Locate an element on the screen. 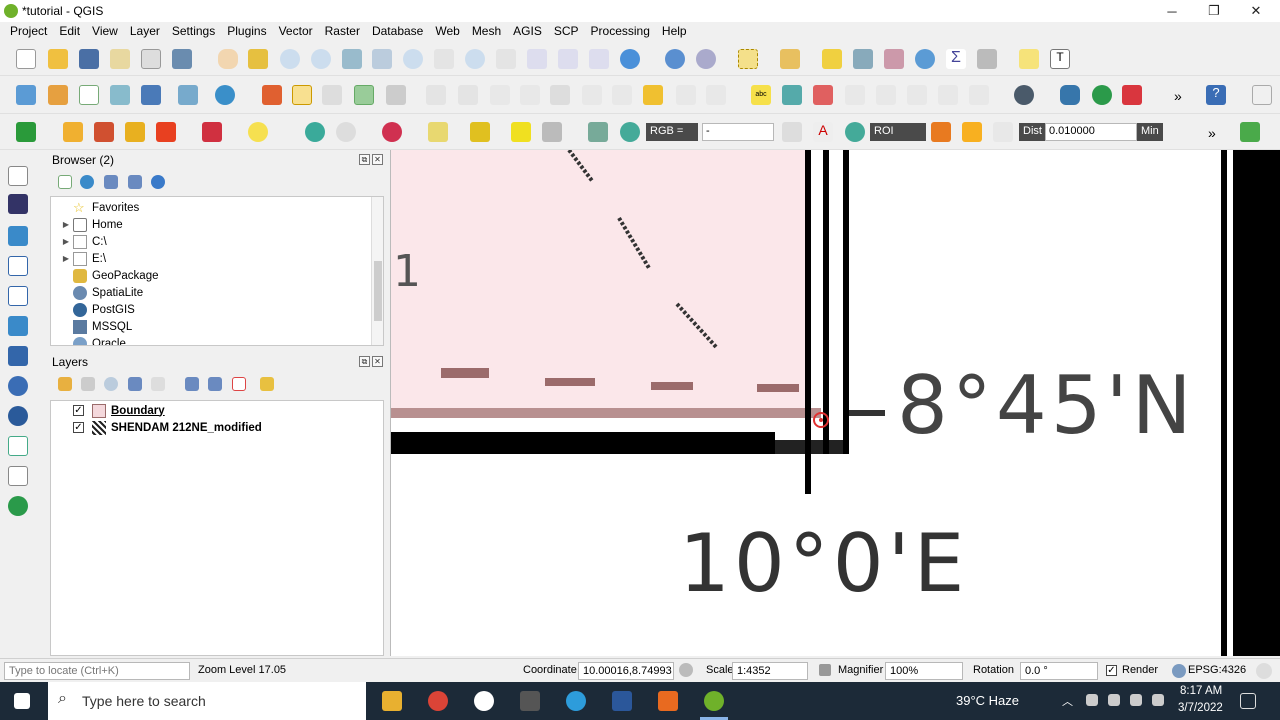 The width and height of the screenshot is (1280, 720). preprocessing-icon is located at coordinates (135, 132).